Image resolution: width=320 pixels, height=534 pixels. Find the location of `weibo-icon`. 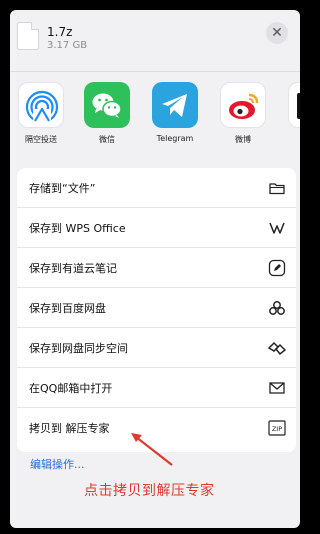

weibo-icon is located at coordinates (243, 105).